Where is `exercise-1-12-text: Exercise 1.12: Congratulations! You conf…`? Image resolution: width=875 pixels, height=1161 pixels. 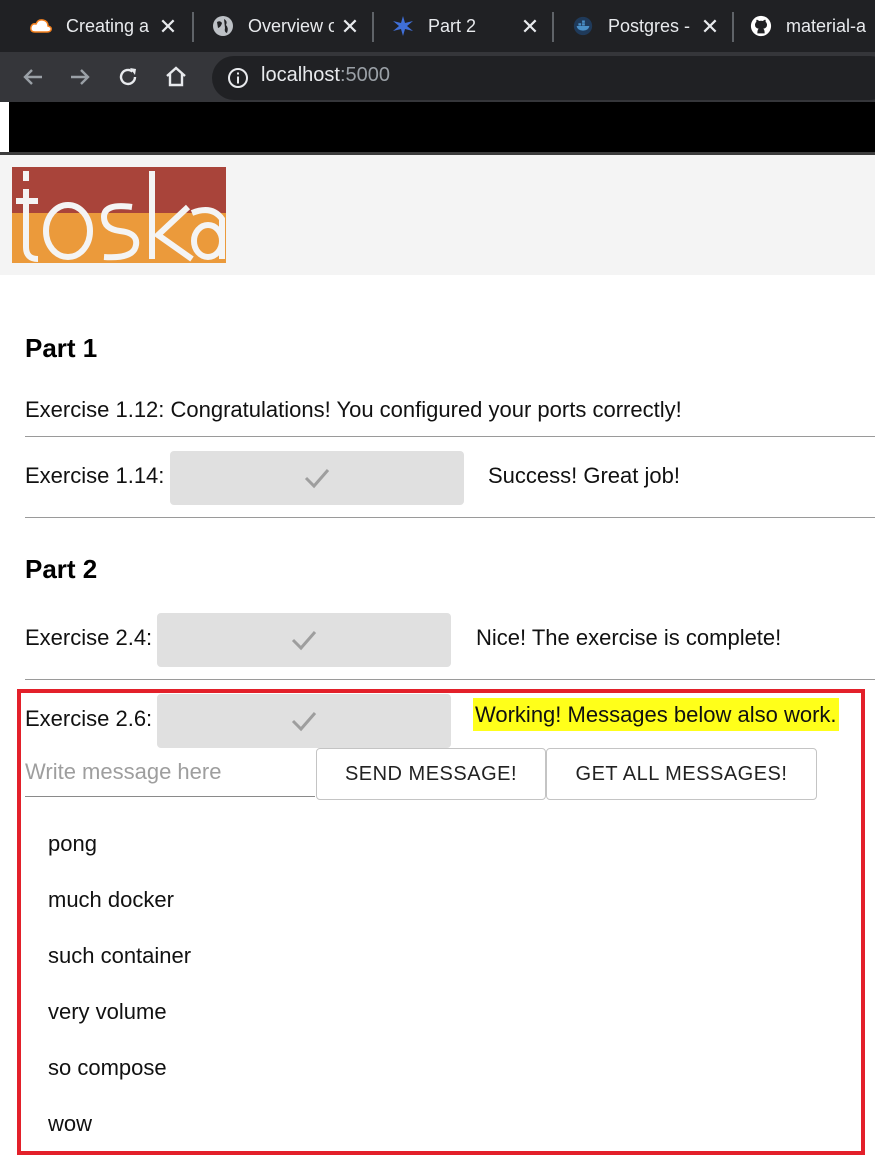
exercise-1-12-text: Exercise 1.12: Congratulations! You conf… is located at coordinates (353, 409).